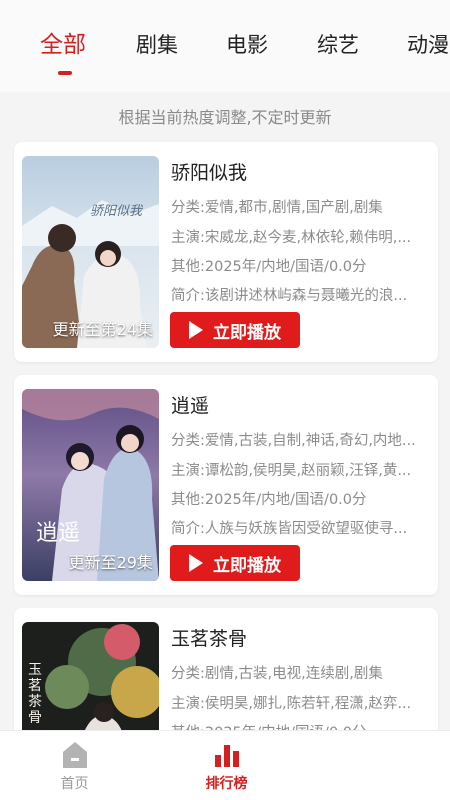  What do you see at coordinates (225, 117) in the screenshot?
I see `update-notice: 根据当前热度调整,不定时更新` at bounding box center [225, 117].